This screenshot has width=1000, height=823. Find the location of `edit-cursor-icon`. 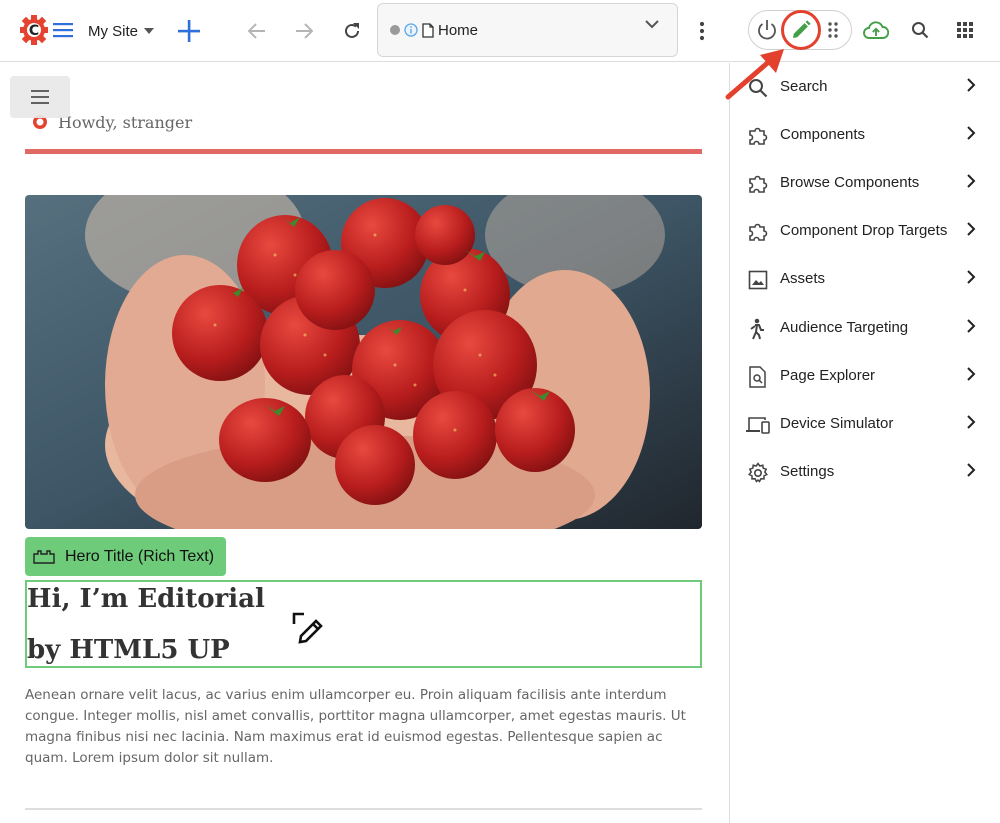

edit-cursor-icon is located at coordinates (310, 630).